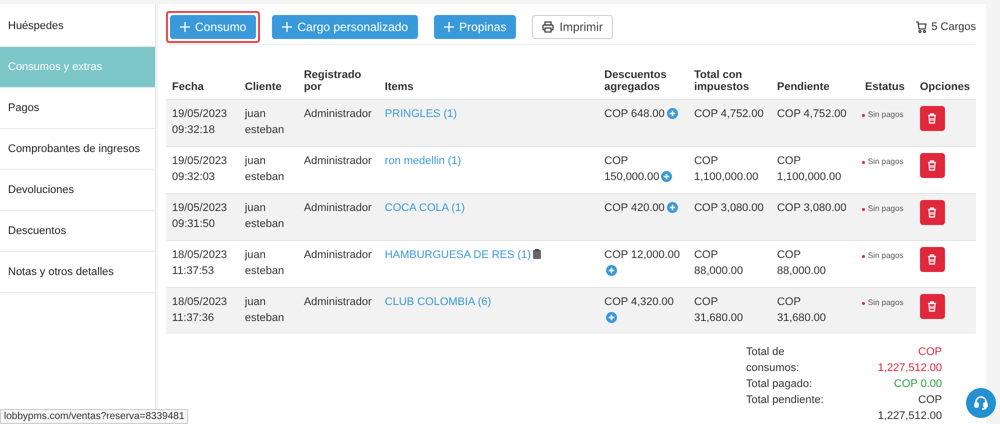  What do you see at coordinates (457, 254) in the screenshot?
I see `item-link: HAMBURGUESA DE RES (1)` at bounding box center [457, 254].